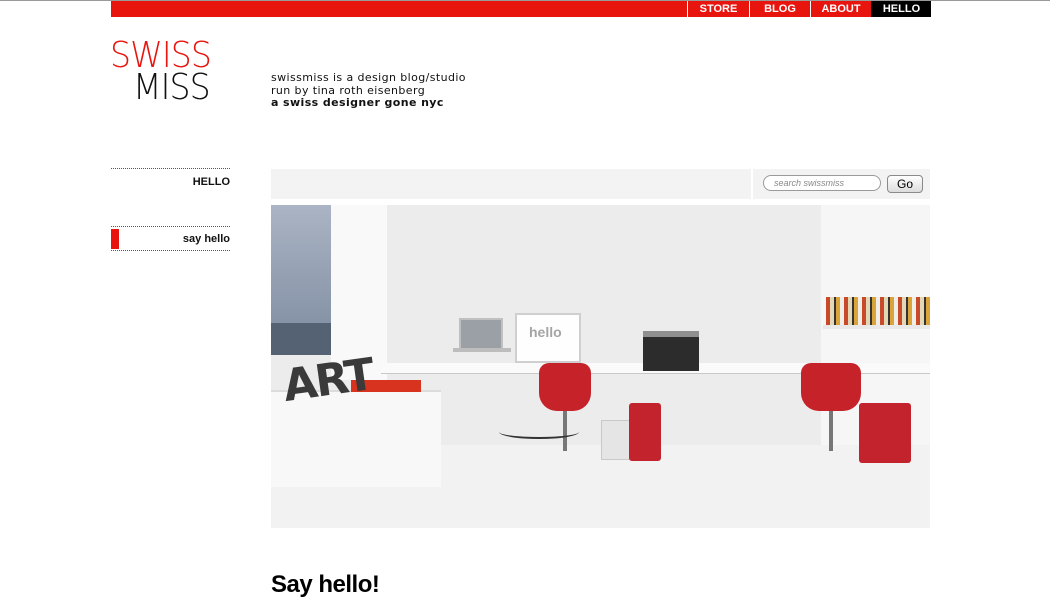 The width and height of the screenshot is (1050, 600). Describe the element at coordinates (671, 351) in the screenshot. I see `photo-printer` at that location.